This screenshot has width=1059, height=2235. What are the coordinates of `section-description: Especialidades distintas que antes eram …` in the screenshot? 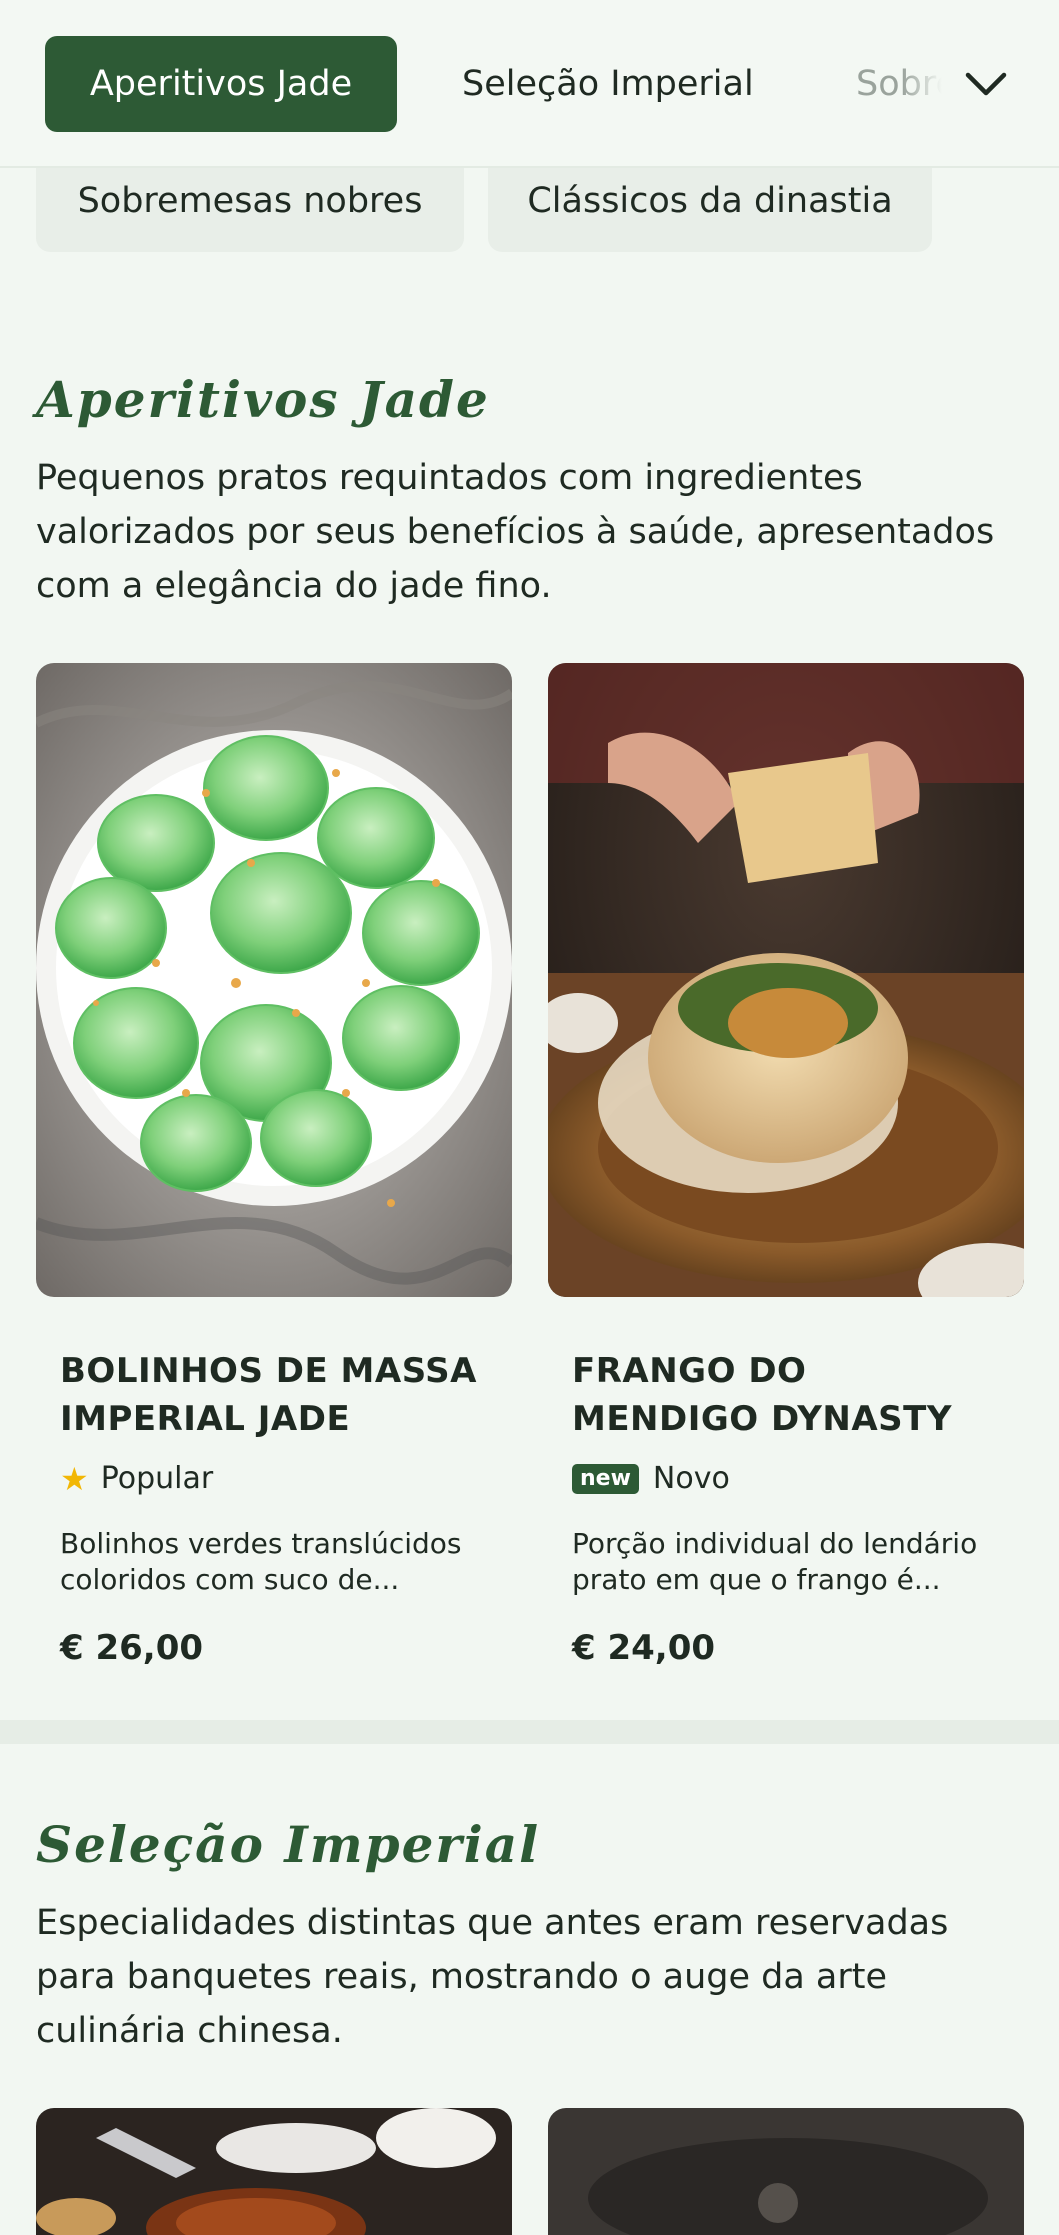 It's located at (492, 1977).